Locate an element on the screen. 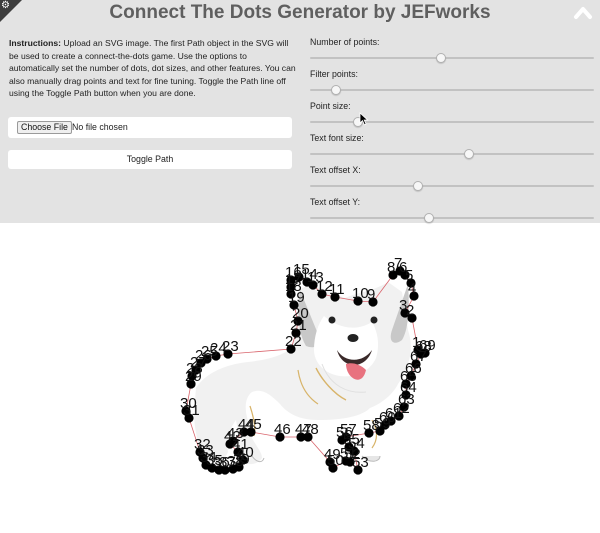 Image resolution: width=600 pixels, height=533 pixels. dot-label: 53 is located at coordinates (360, 462).